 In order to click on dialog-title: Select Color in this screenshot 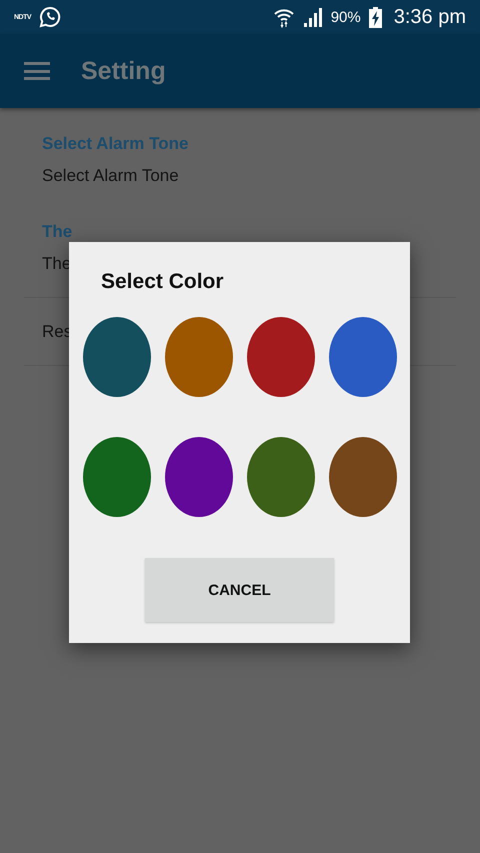, I will do `click(162, 282)`.